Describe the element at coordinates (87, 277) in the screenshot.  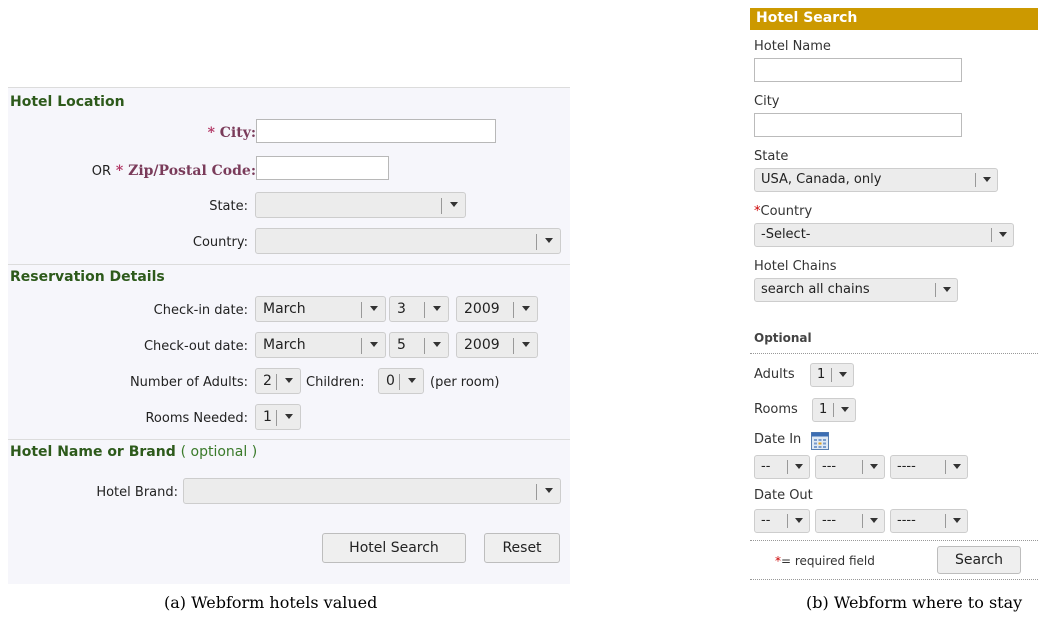
I see `section-title-reservation: Reservation Details` at that location.